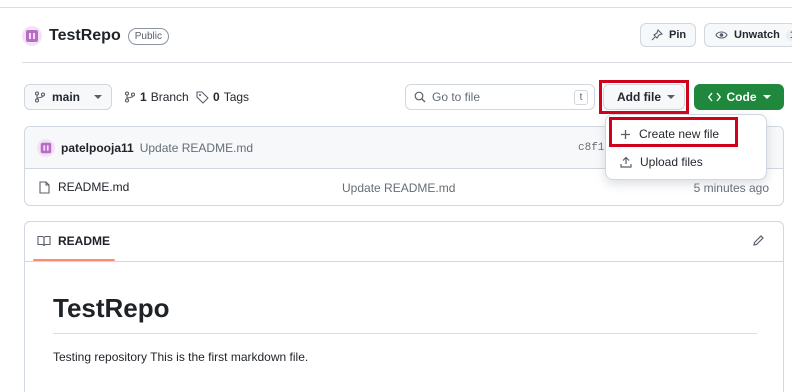  What do you see at coordinates (97, 148) in the screenshot?
I see `commit-author: patelpooja11` at bounding box center [97, 148].